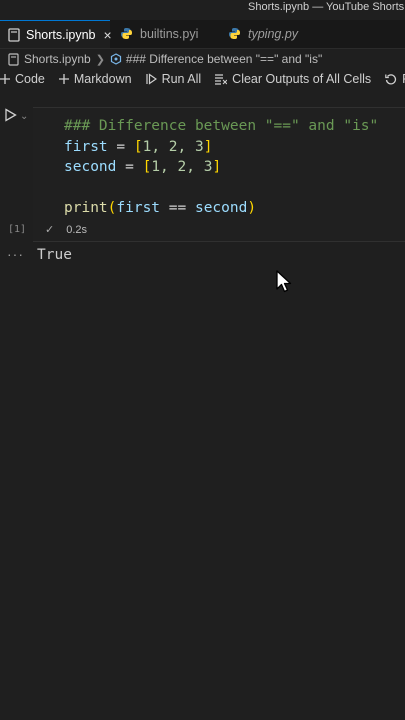 Image resolution: width=405 pixels, height=720 pixels. I want to click on cell-output: True, so click(54, 255).